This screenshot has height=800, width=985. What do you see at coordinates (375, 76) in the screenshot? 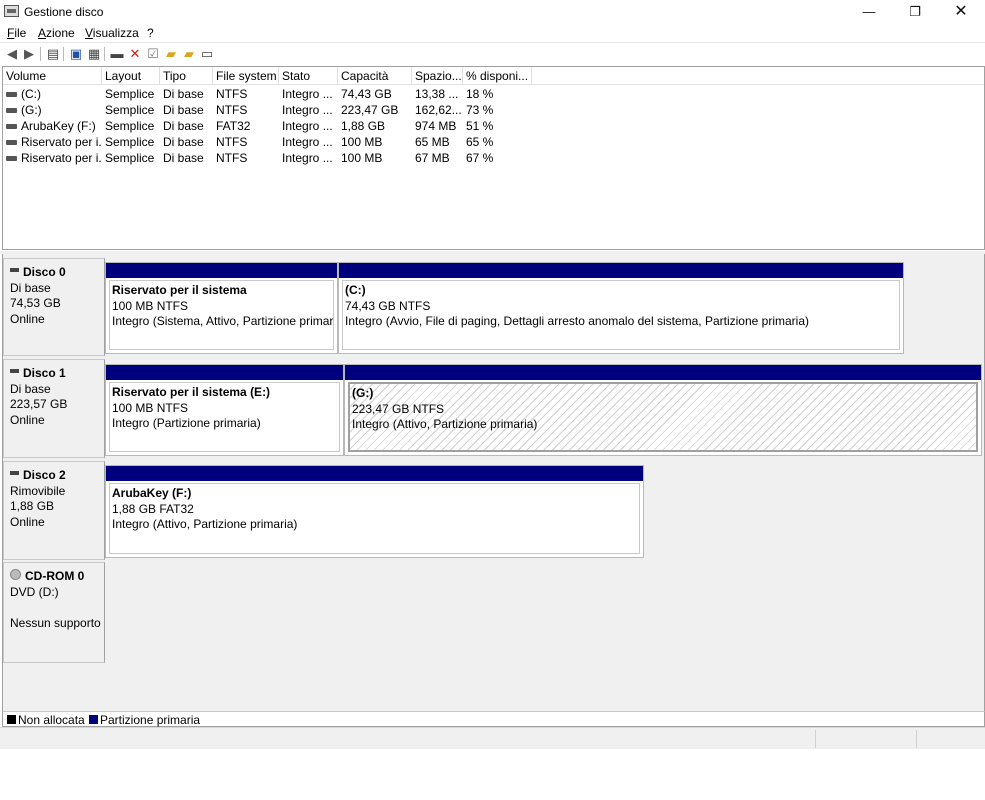
I see `column-header-capacita: Capacità` at bounding box center [375, 76].